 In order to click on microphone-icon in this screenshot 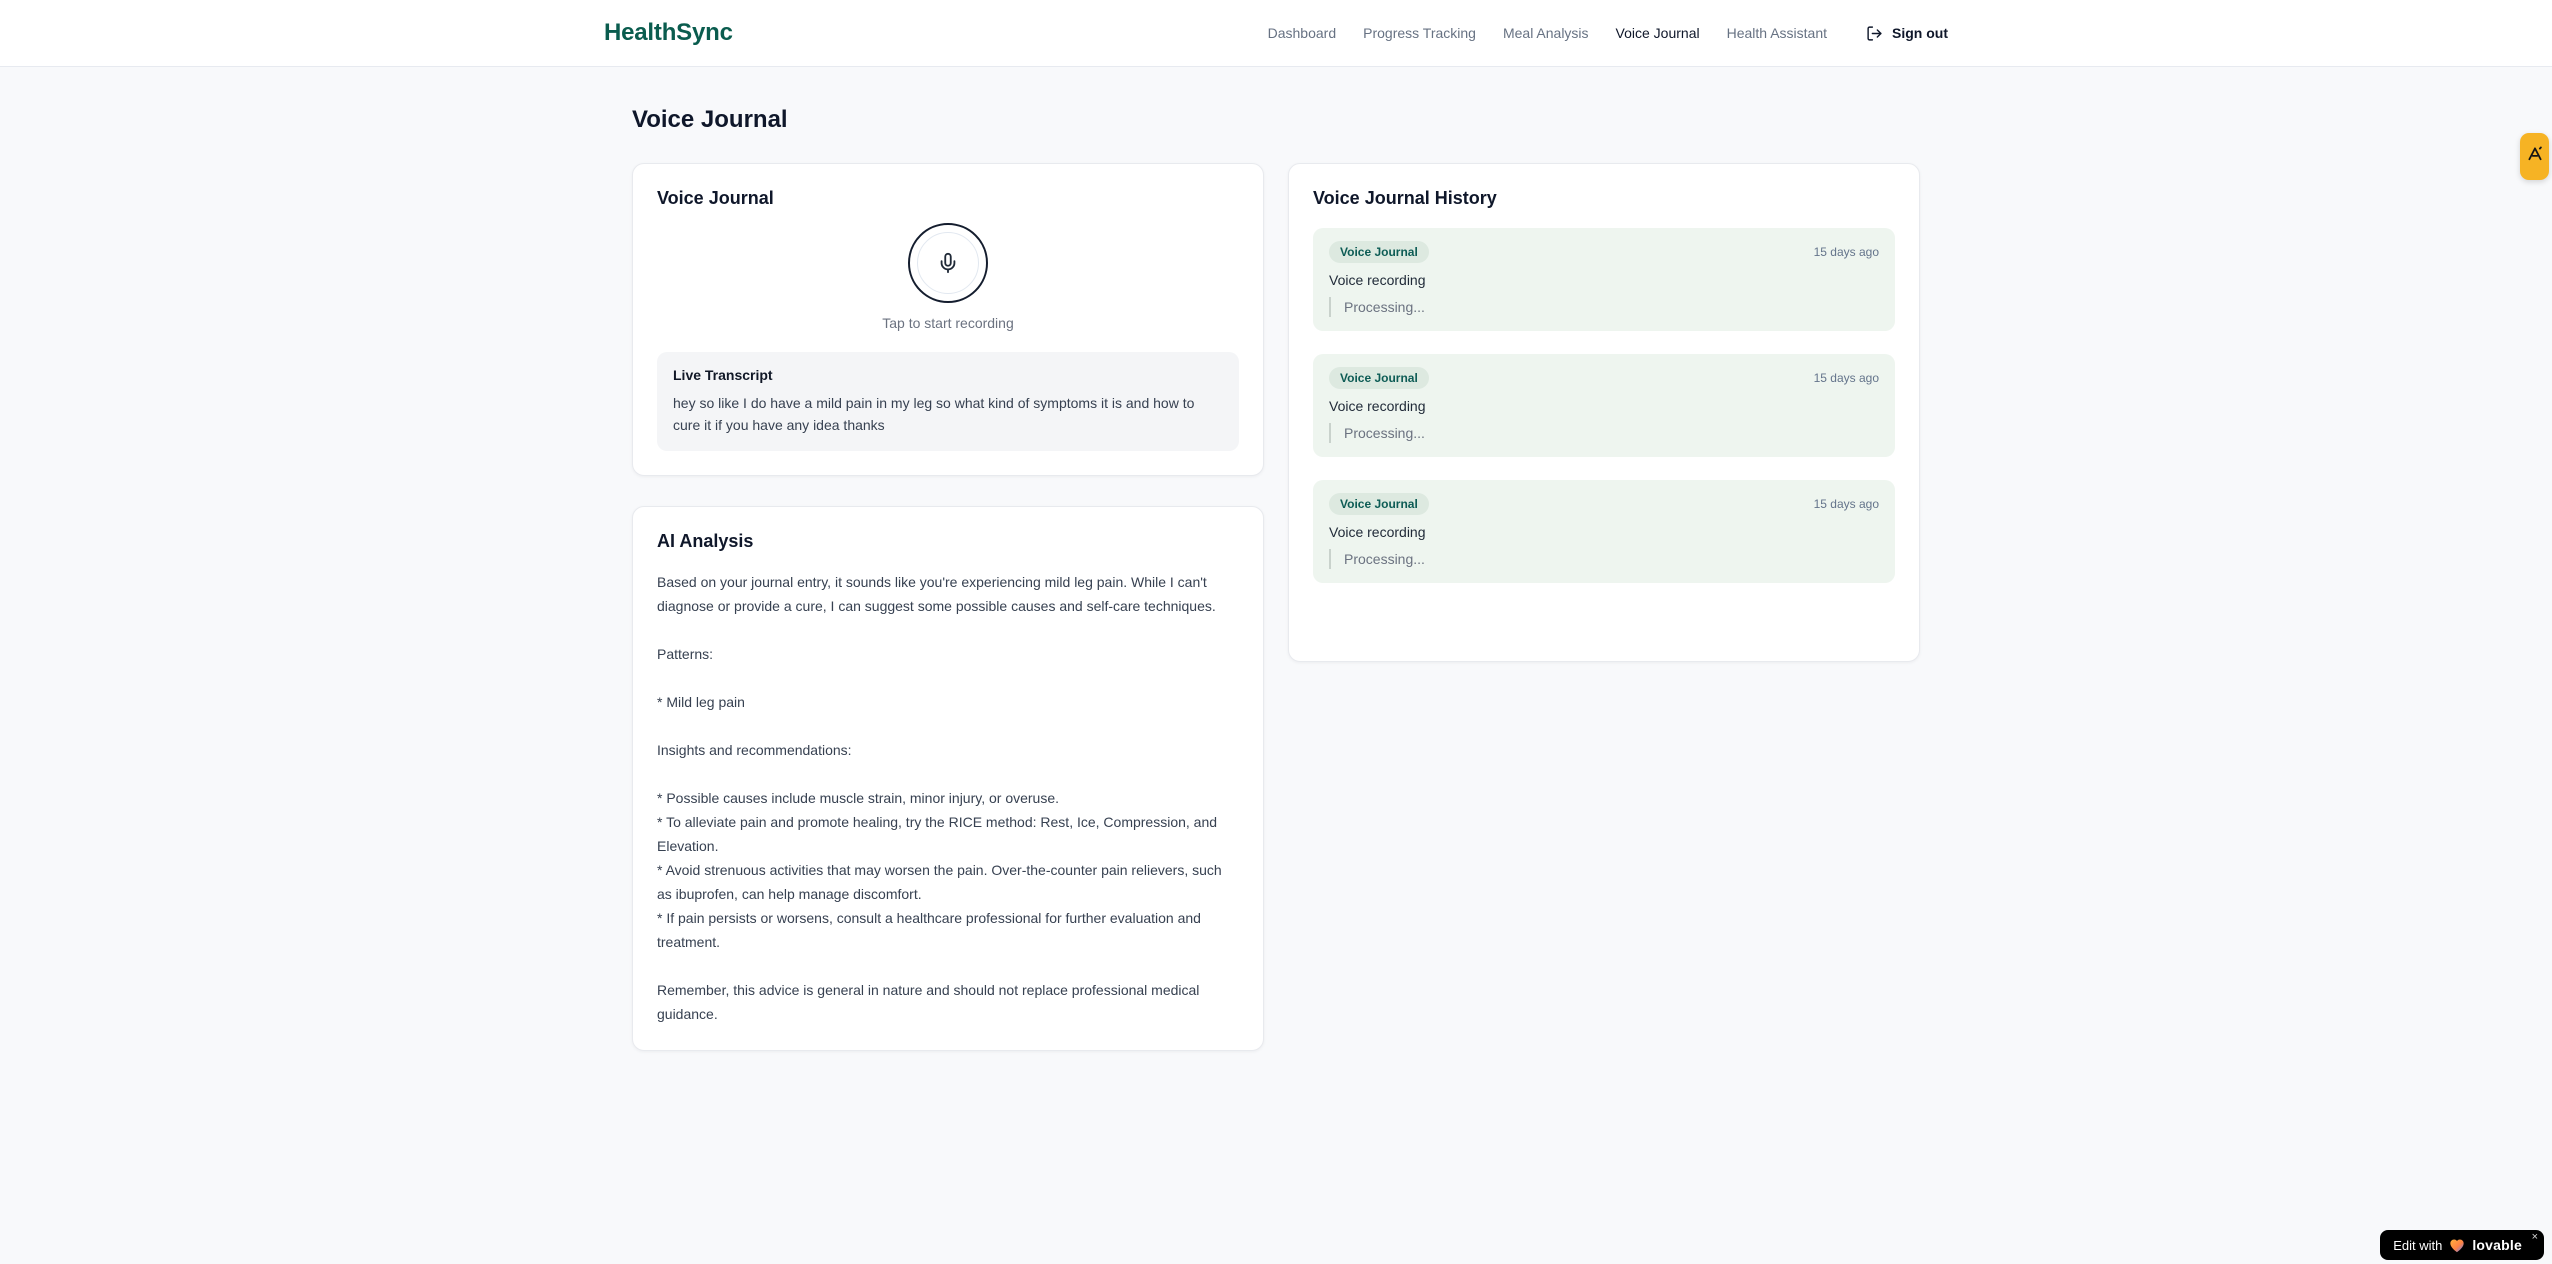, I will do `click(948, 263)`.